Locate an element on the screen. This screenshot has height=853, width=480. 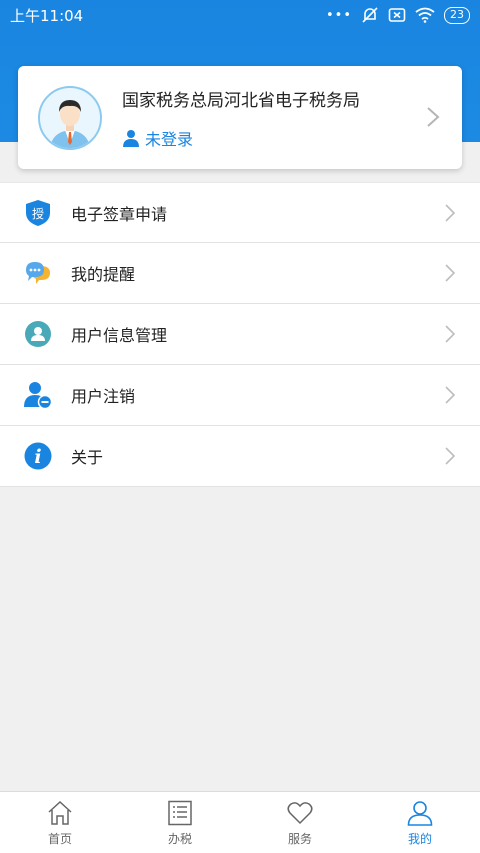
menu-item-label: 电子签章申请 is located at coordinates (119, 214).